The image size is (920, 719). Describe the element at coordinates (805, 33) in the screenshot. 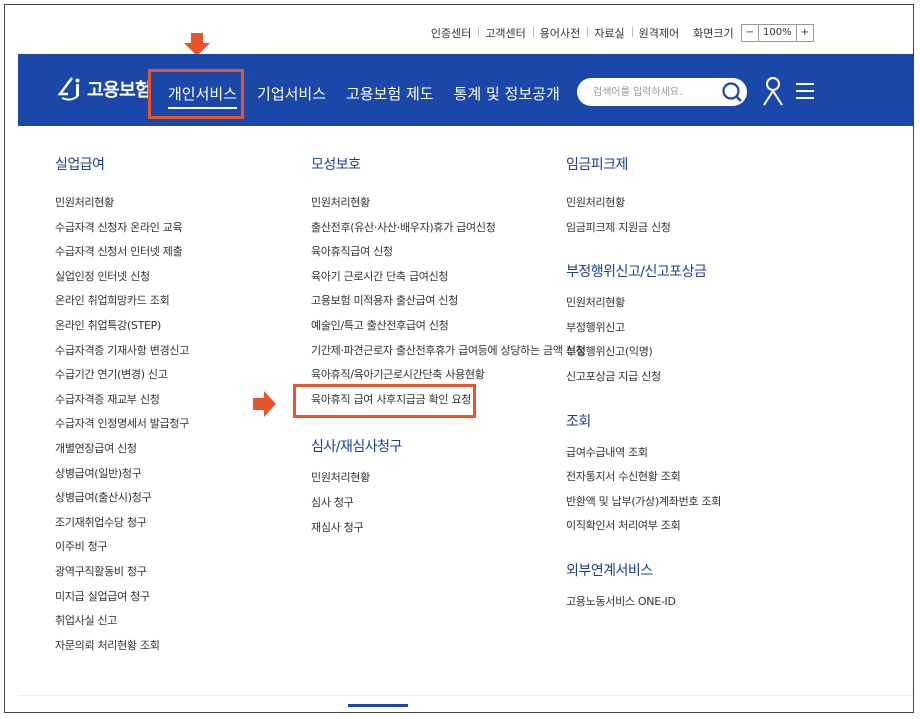

I see `zoom-plus-button: +` at that location.